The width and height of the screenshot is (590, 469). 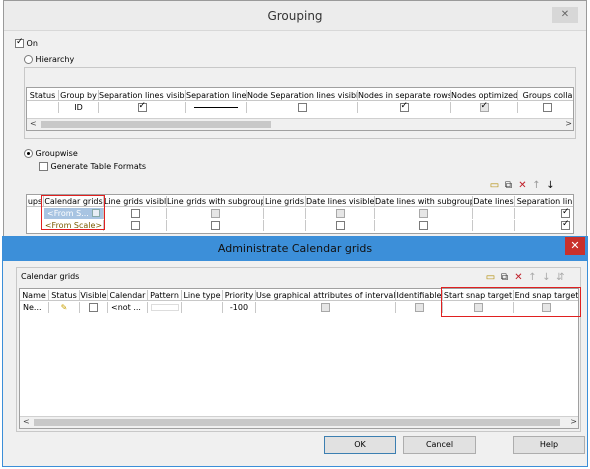 I want to click on groupwise-radio-row: Groupwise, so click(x=51, y=153).